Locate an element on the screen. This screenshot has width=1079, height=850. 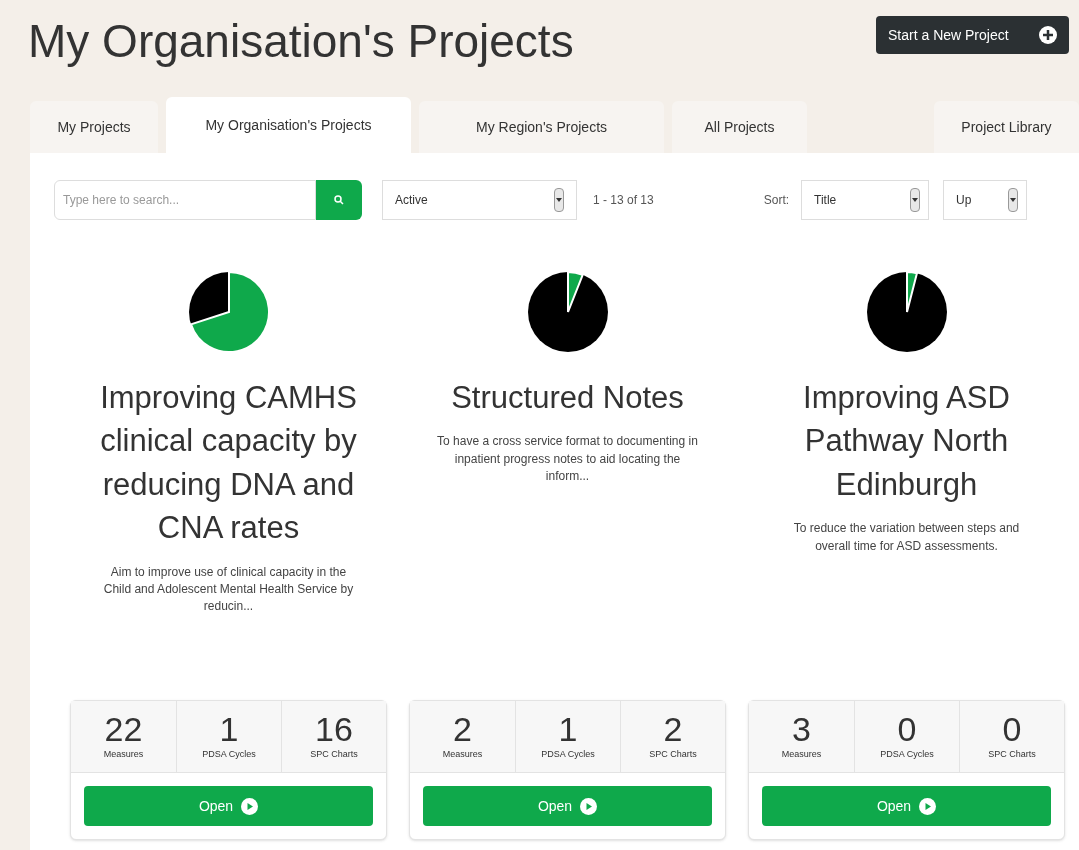
project-title: Improving CAMHS clinical capacity by reducing DNA and CNA rates is located at coordinates (228, 463).